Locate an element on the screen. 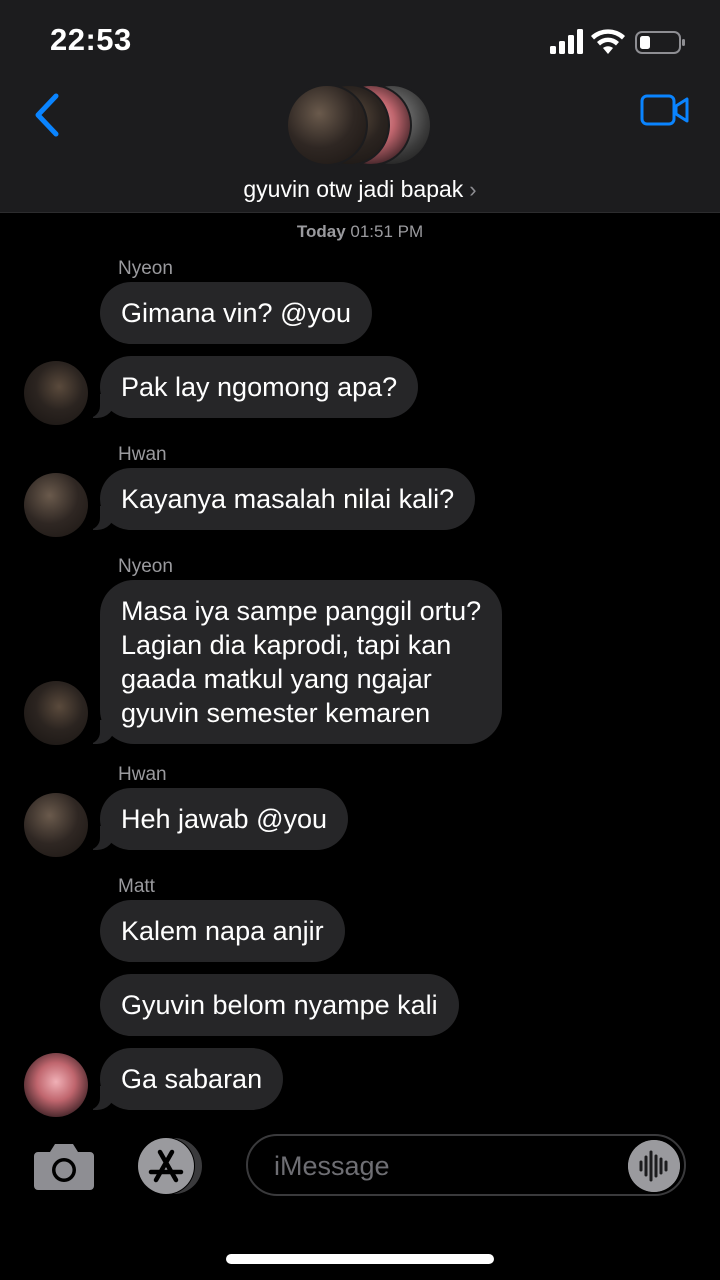 The image size is (720, 1280). status-time: 22:53 is located at coordinates (91, 39).